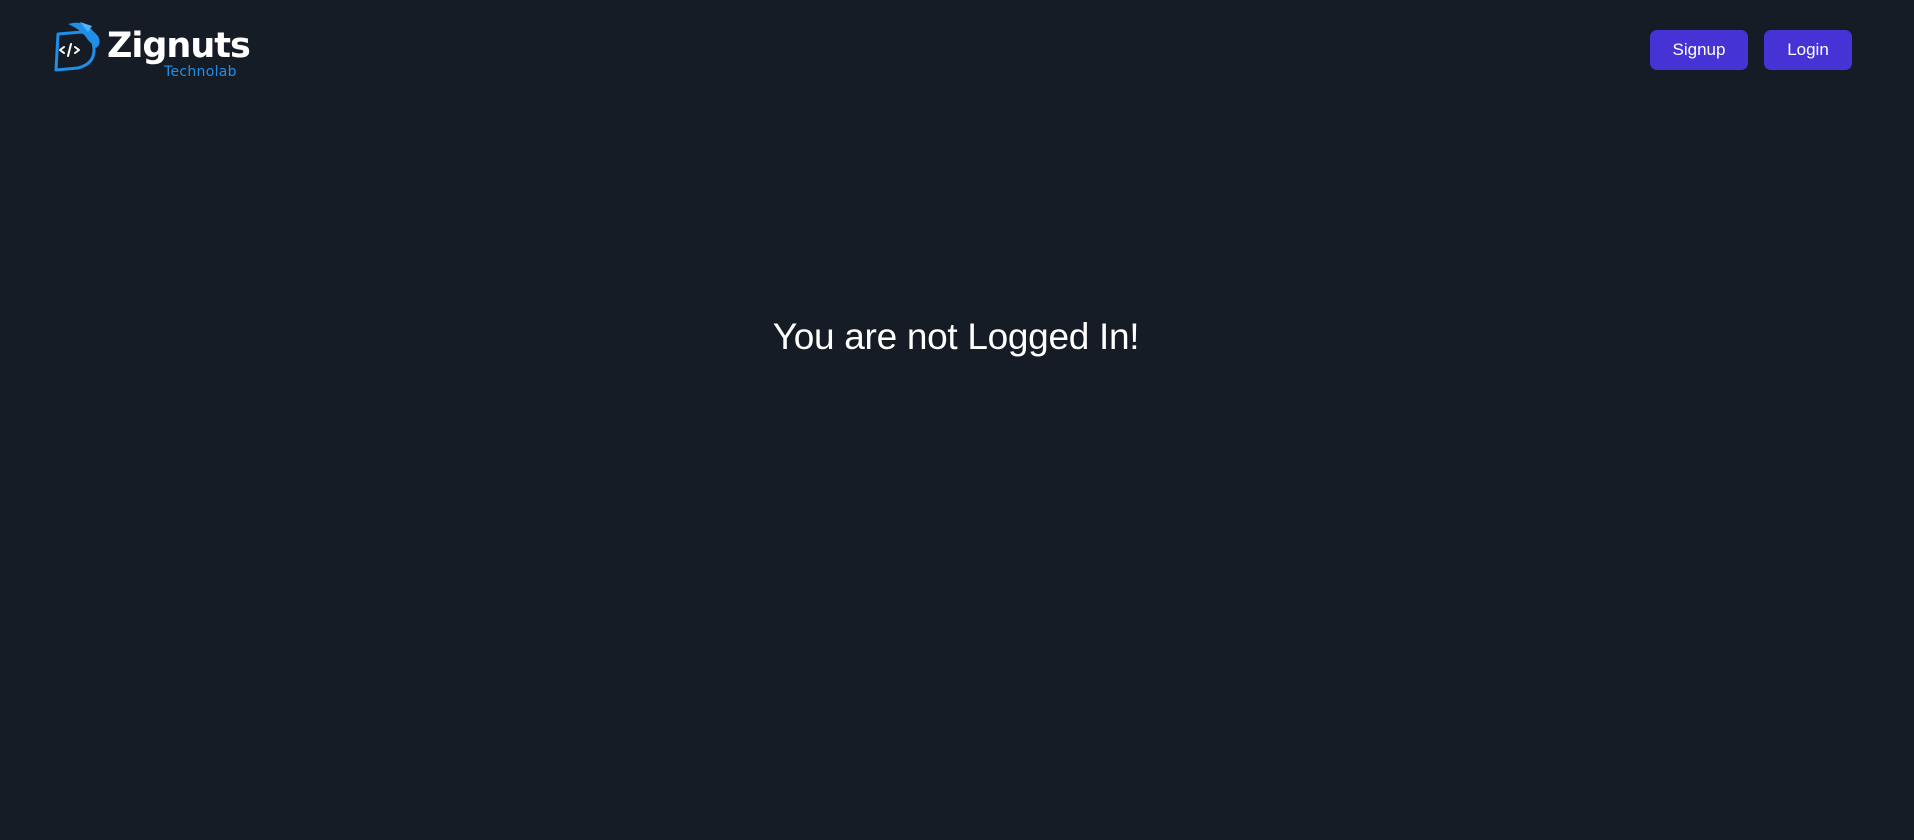  Describe the element at coordinates (1699, 50) in the screenshot. I see `signup-button: Signup` at that location.